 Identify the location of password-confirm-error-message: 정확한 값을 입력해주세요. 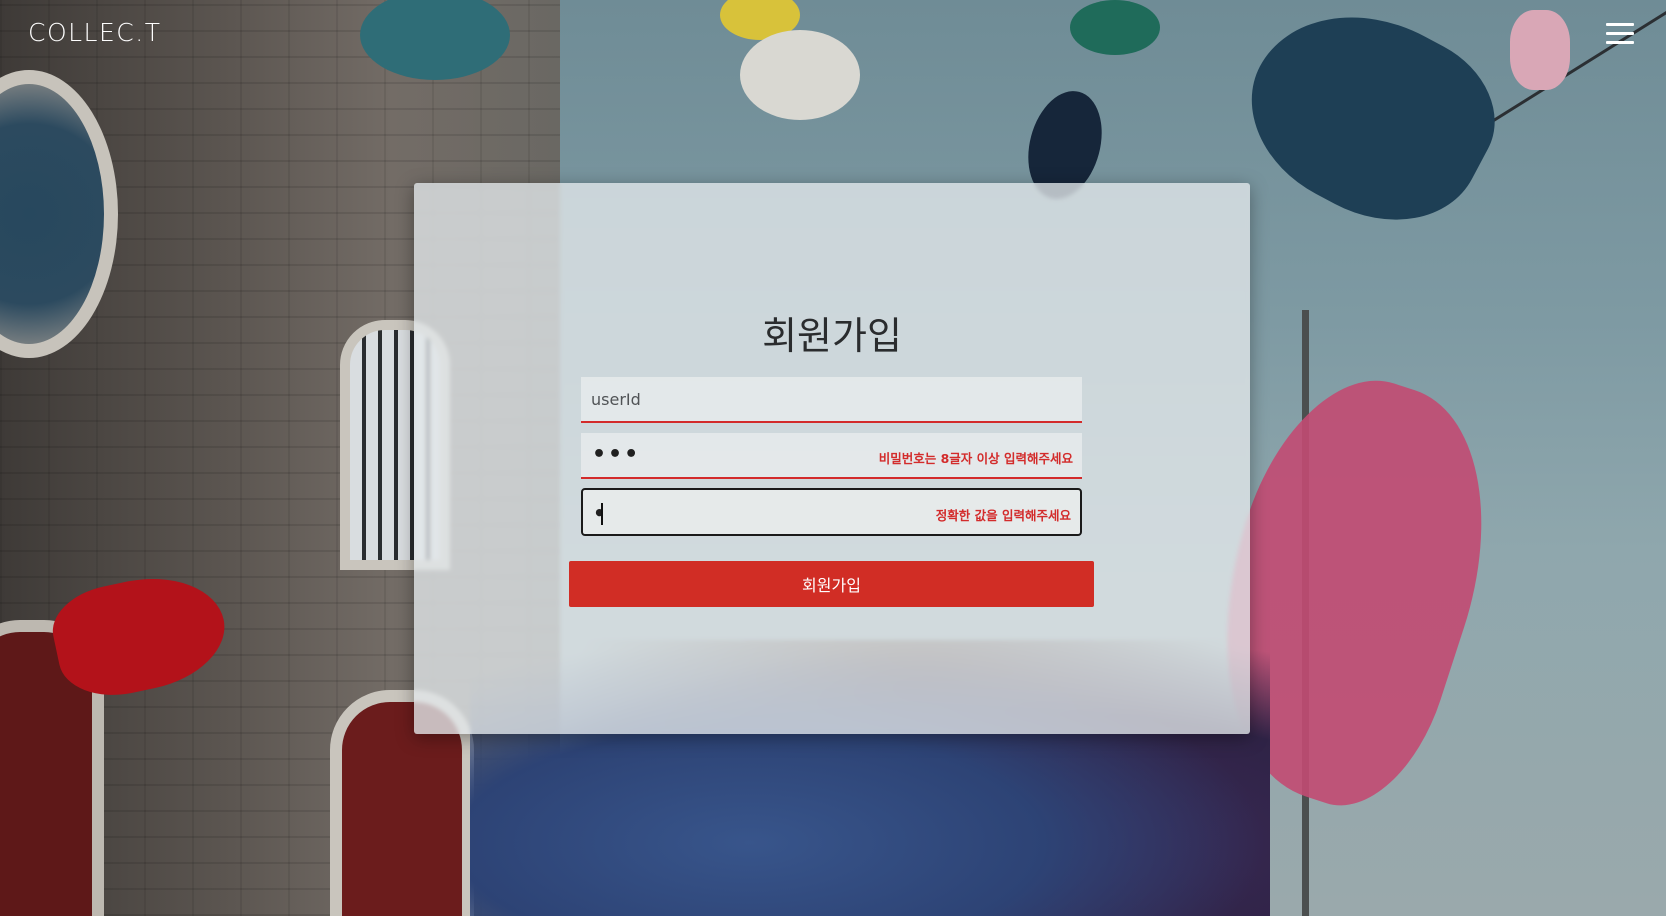
(1003, 515).